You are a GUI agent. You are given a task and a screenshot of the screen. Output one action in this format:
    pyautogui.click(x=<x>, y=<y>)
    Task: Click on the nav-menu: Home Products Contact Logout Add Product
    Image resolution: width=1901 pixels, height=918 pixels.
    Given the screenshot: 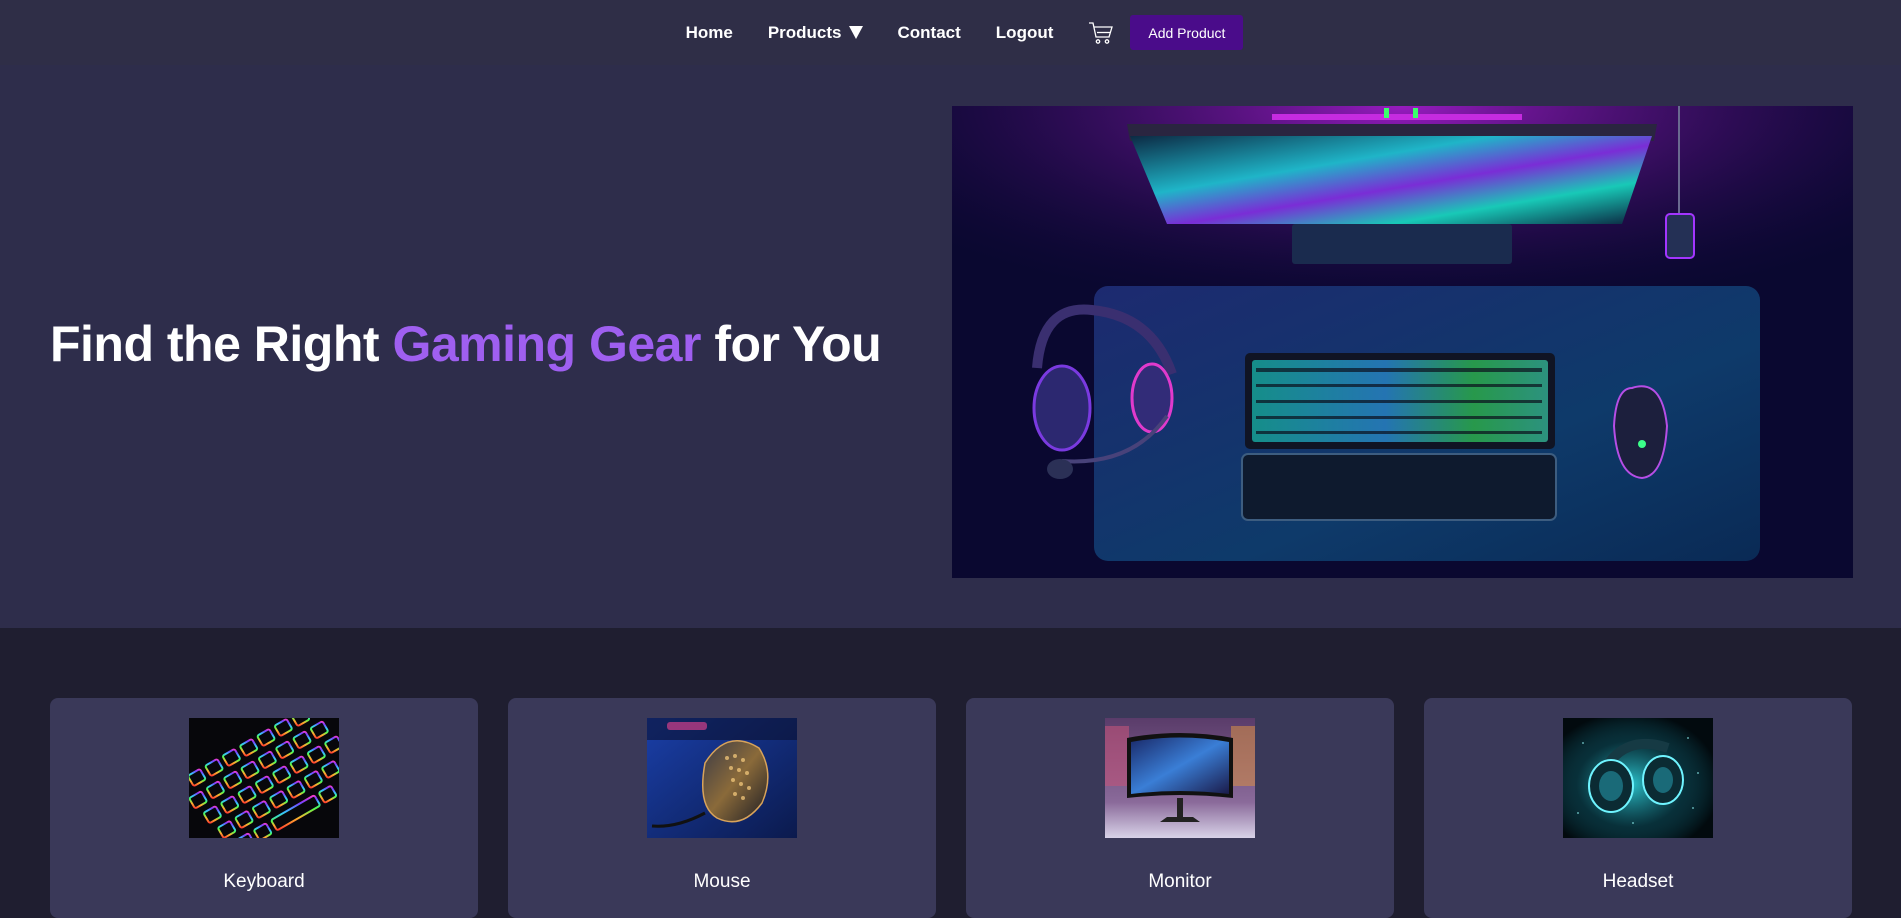 What is the action you would take?
    pyautogui.click(x=965, y=32)
    